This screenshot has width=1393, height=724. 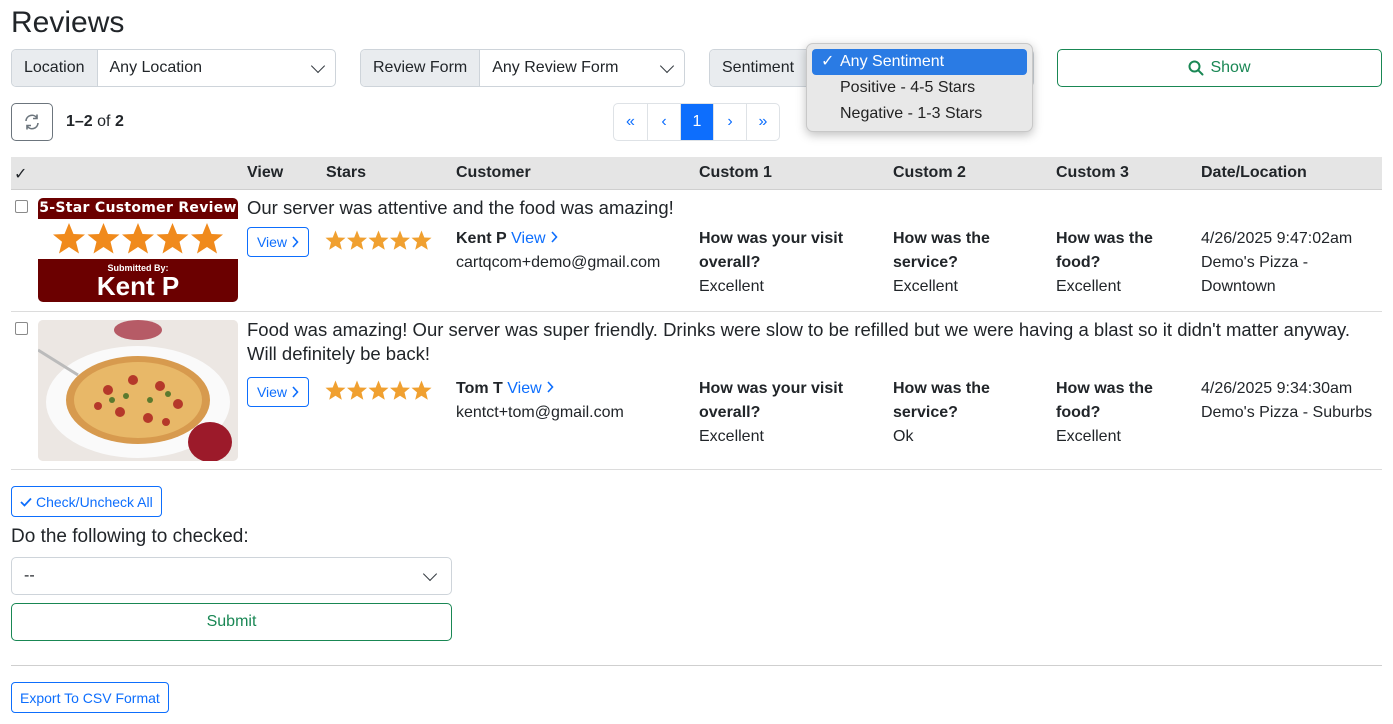 I want to click on customer-name: Tom T, so click(x=479, y=388).